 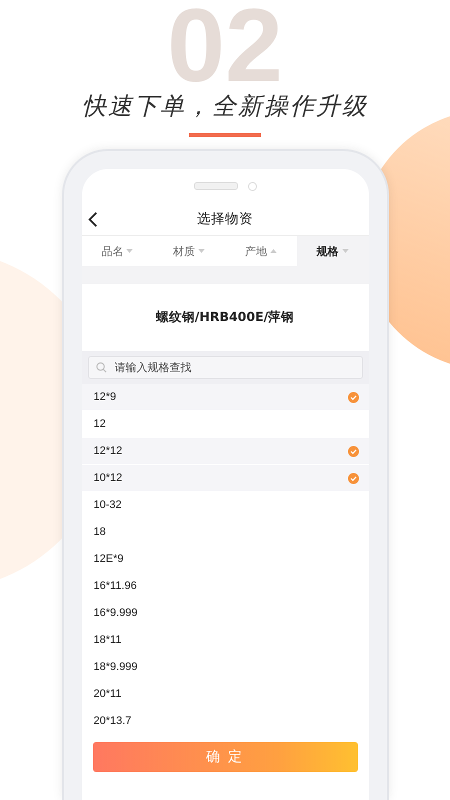 What do you see at coordinates (225, 219) in the screenshot?
I see `page-title: 选择物资` at bounding box center [225, 219].